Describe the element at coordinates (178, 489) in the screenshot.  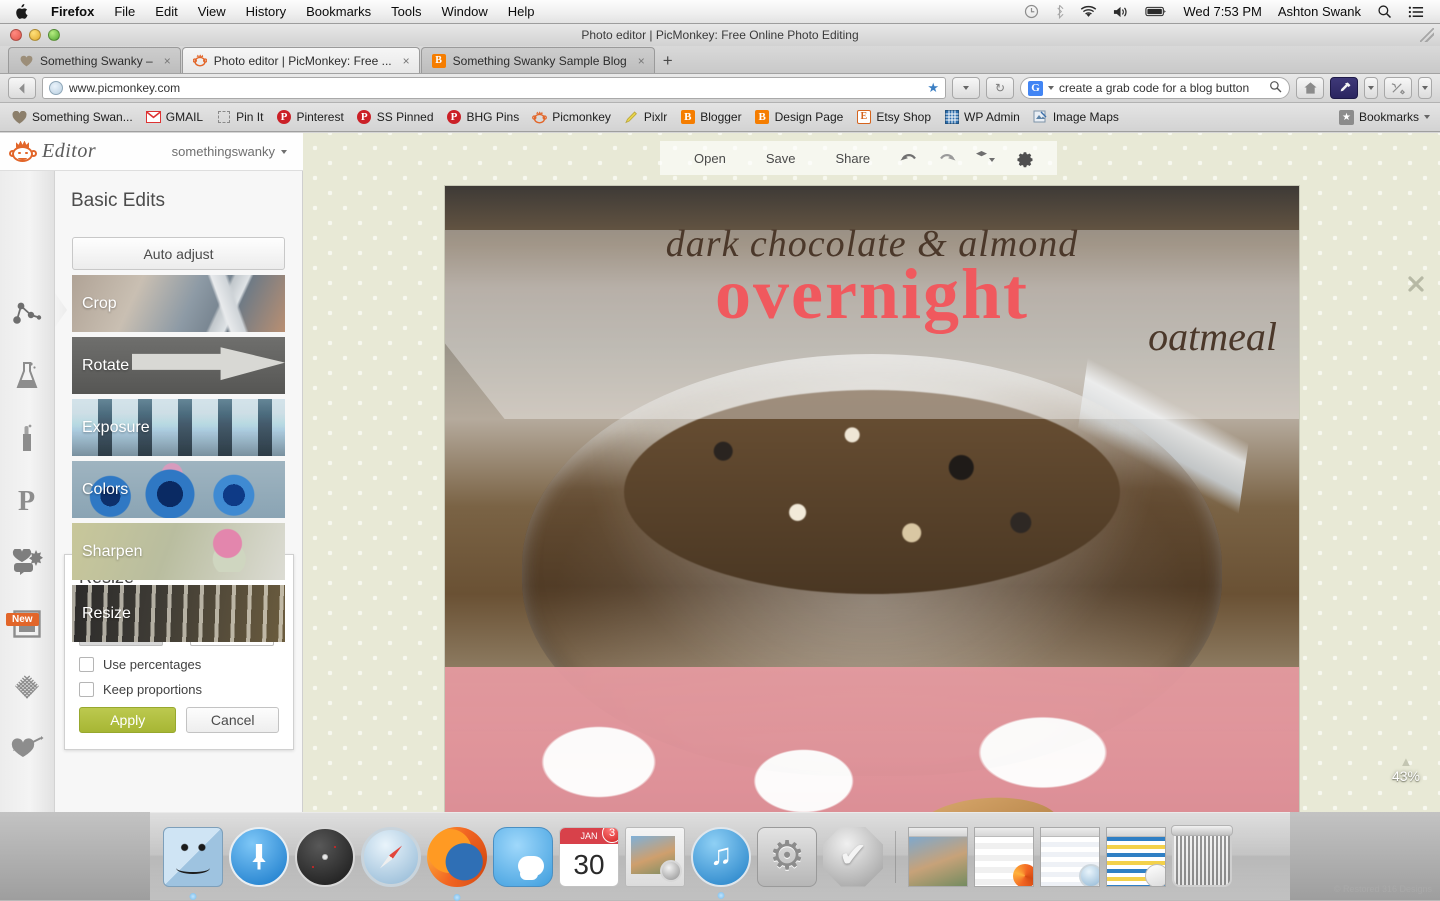
I see `panel-item-colors: Colors` at that location.